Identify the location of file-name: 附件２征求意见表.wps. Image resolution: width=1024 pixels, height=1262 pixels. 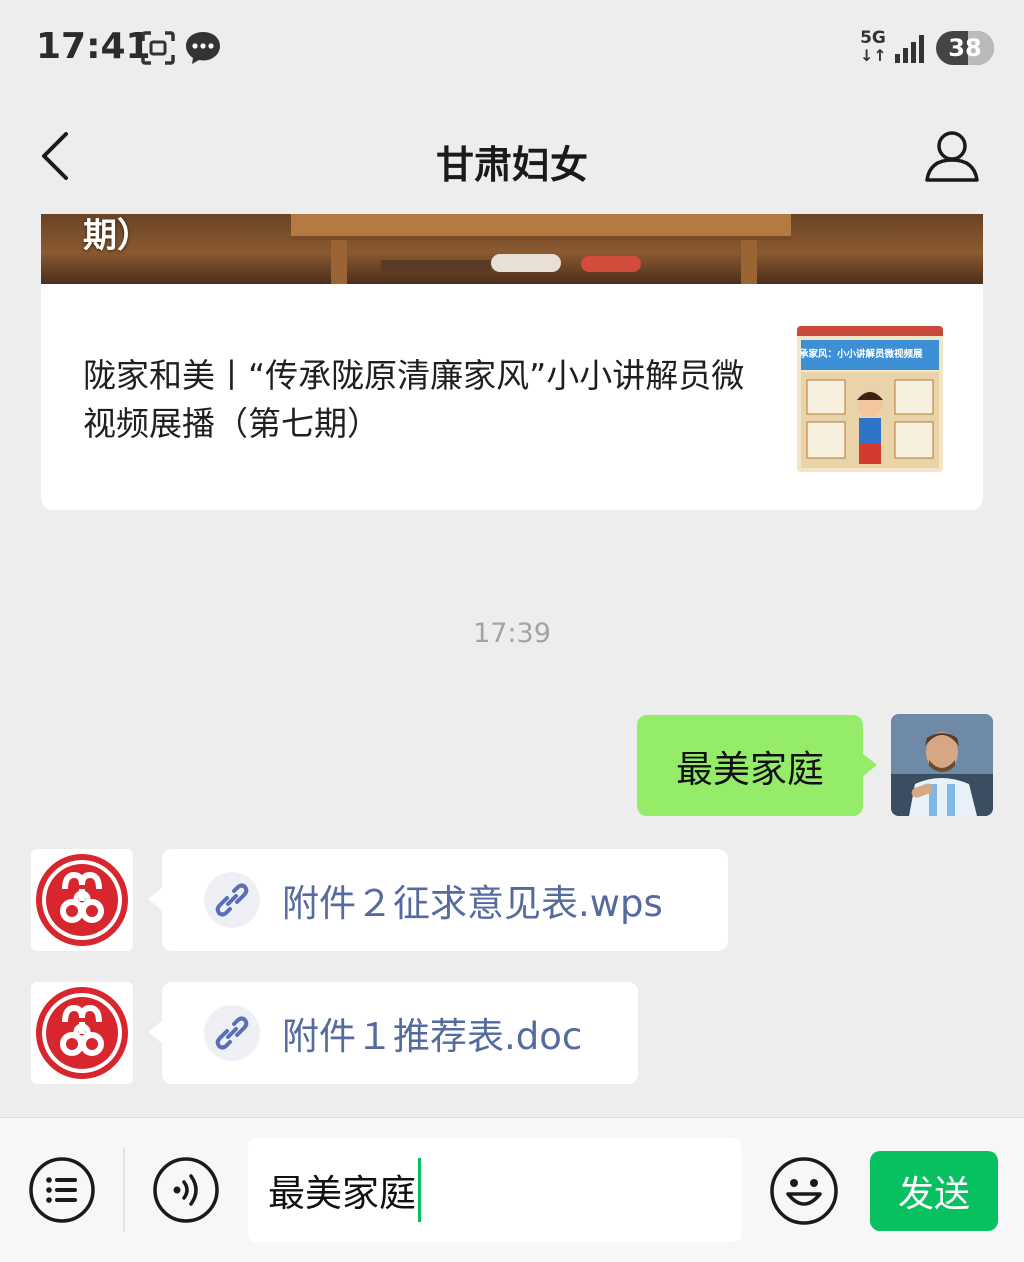
(472, 903).